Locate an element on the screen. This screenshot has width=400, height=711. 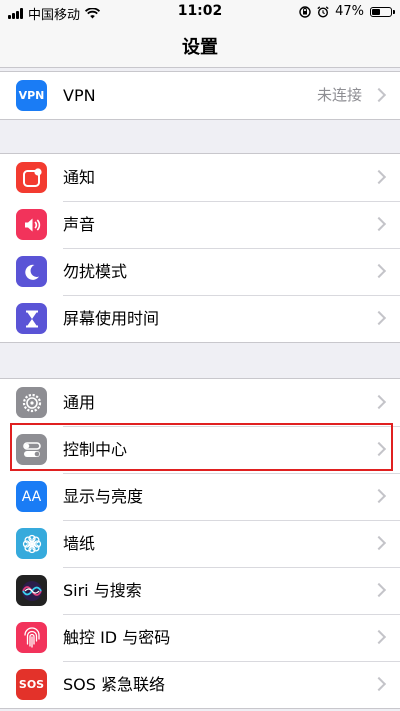
settings-row-control-center: 控制中心 is located at coordinates (200, 449).